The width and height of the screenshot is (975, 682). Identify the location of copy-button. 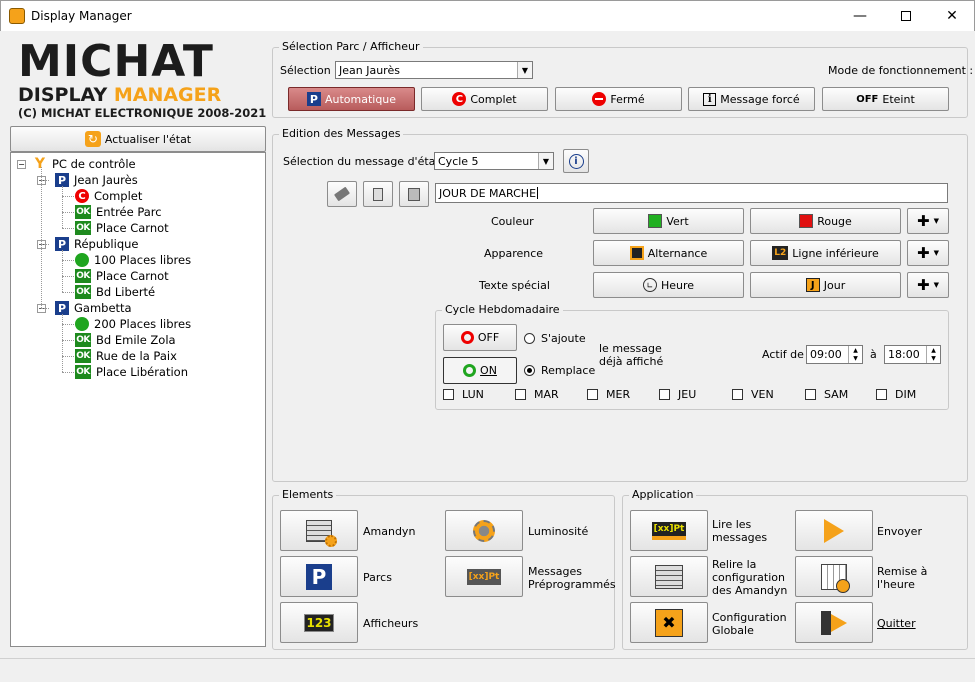
(378, 194).